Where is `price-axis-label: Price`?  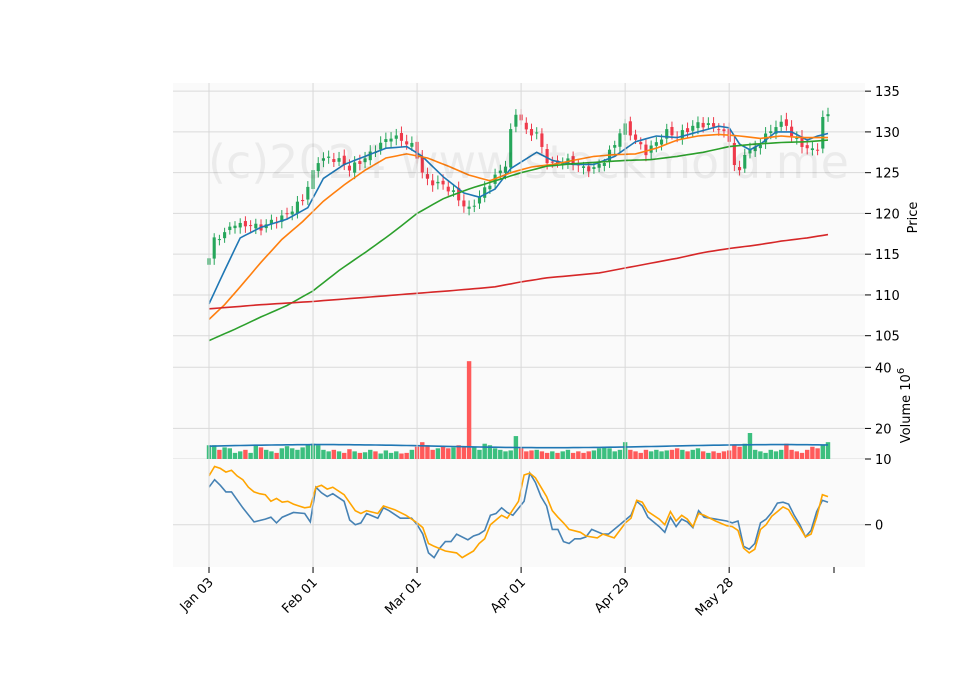 price-axis-label: Price is located at coordinates (913, 218).